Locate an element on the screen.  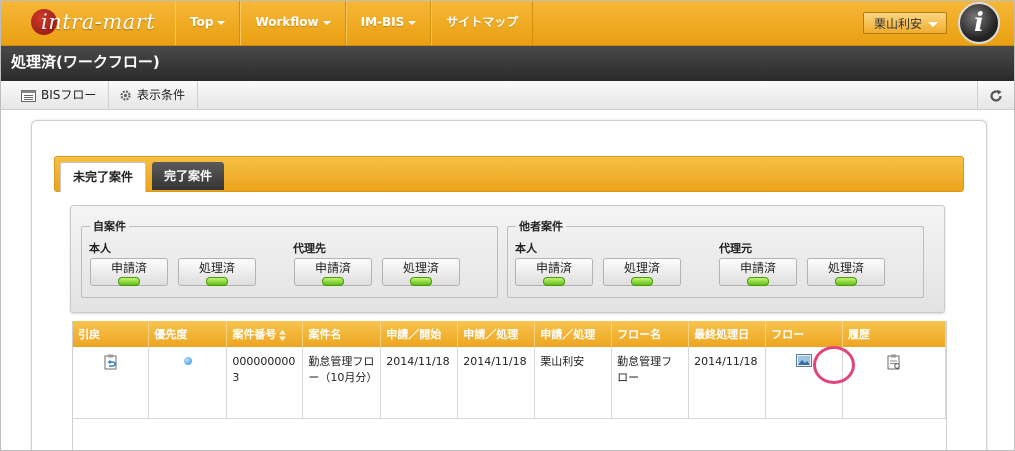
bis-flow-label: BISフロー is located at coordinates (69, 95).